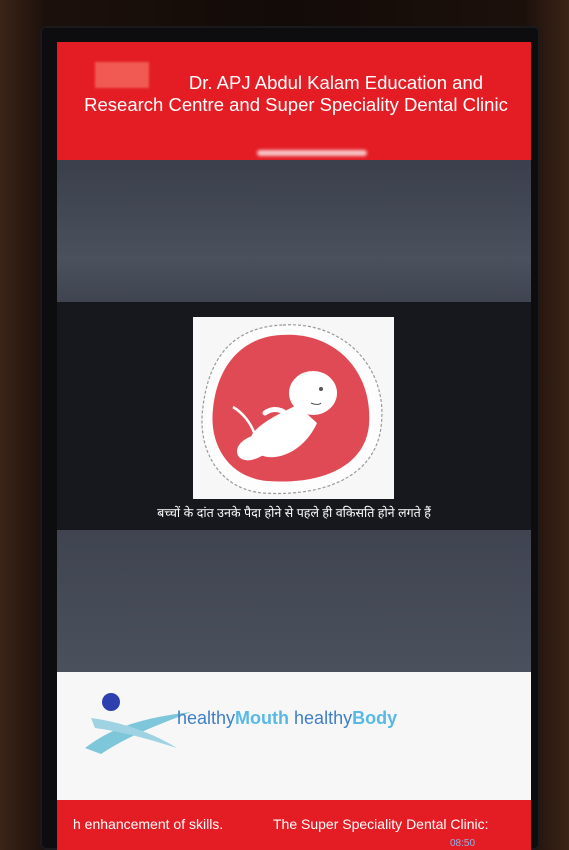  I want to click on top-blank-panel, so click(294, 231).